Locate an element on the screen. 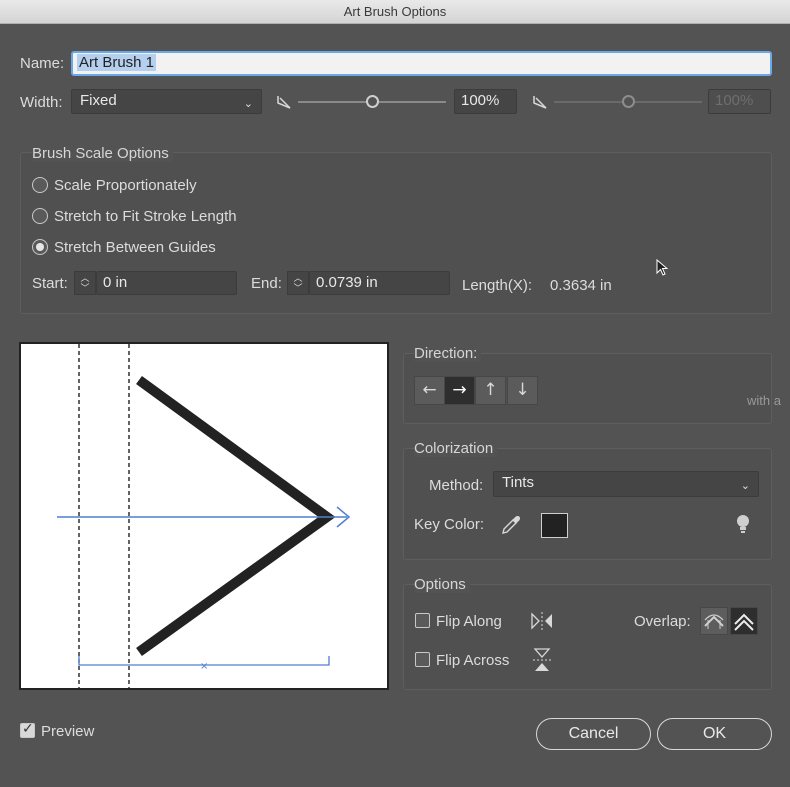 This screenshot has width=790, height=787. scale-option-label: Stretch to Fit Stroke Length is located at coordinates (145, 216).